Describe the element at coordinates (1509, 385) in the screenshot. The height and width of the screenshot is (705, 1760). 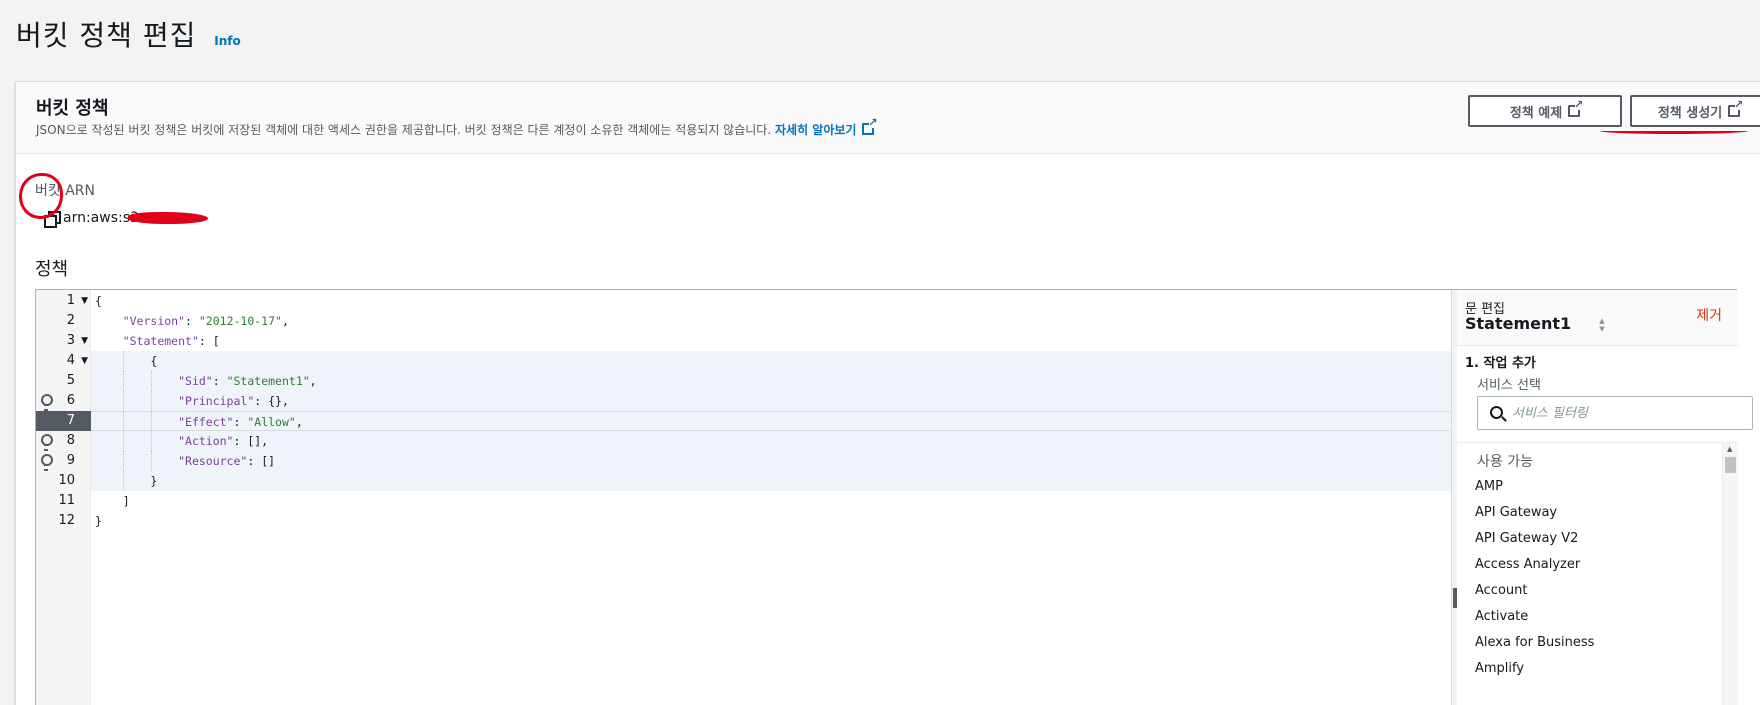
I see `select-service-label: 서비스 선택` at that location.